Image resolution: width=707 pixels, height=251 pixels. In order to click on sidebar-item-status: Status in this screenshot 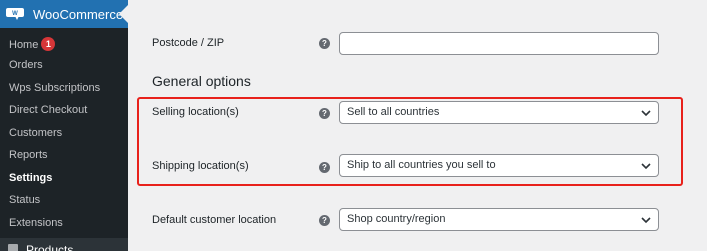, I will do `click(24, 200)`.